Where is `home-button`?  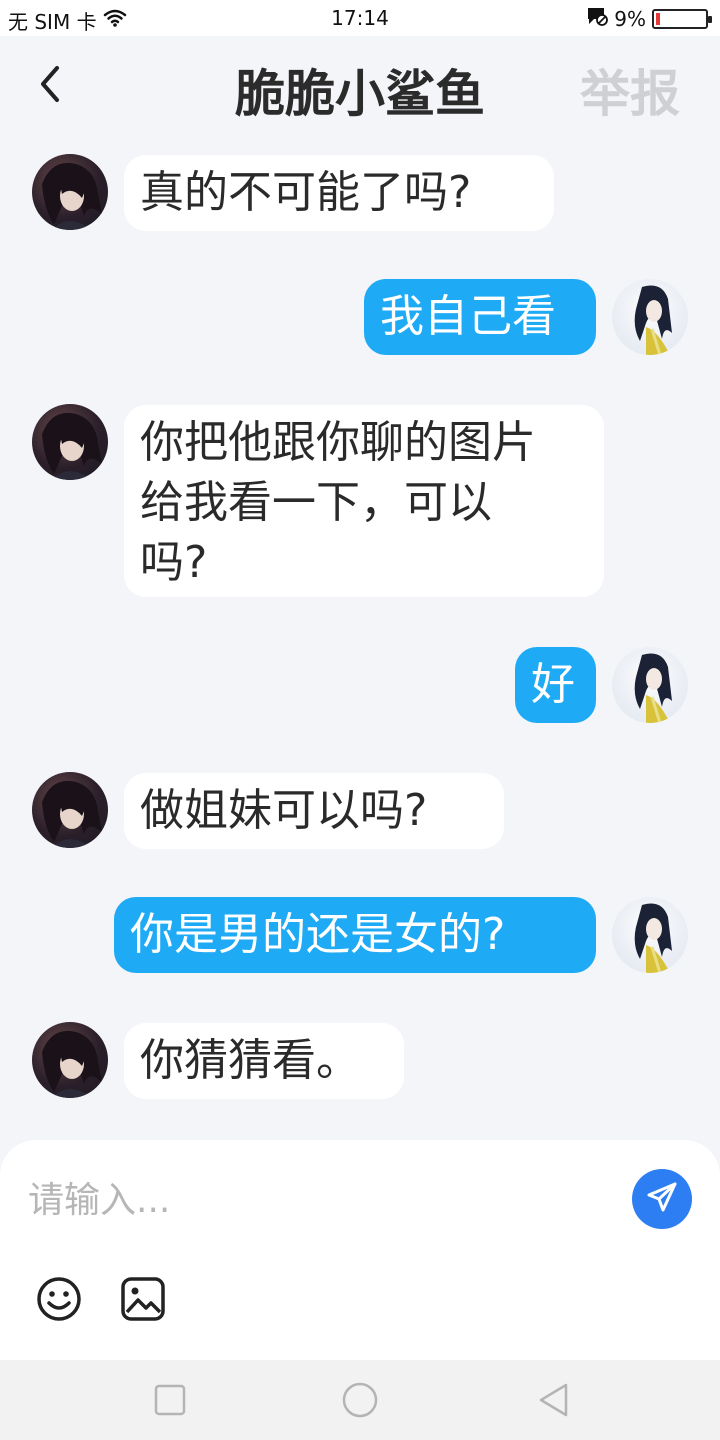
home-button is located at coordinates (360, 1400).